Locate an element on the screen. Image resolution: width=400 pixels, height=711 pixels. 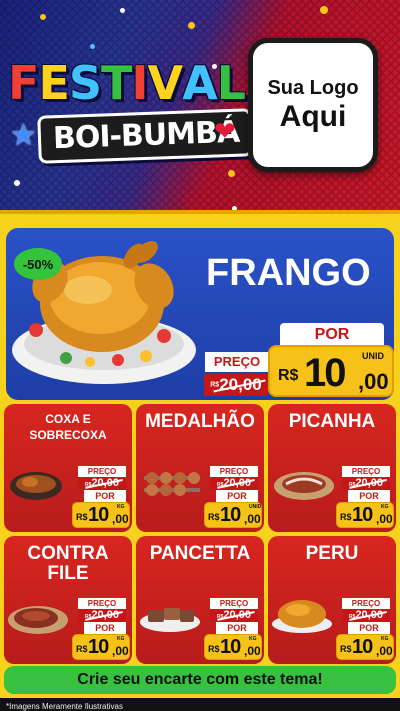
product-card: PICANHA PREÇO R$20,00 POR R$ 10 KG ,00 is located at coordinates (332, 468).